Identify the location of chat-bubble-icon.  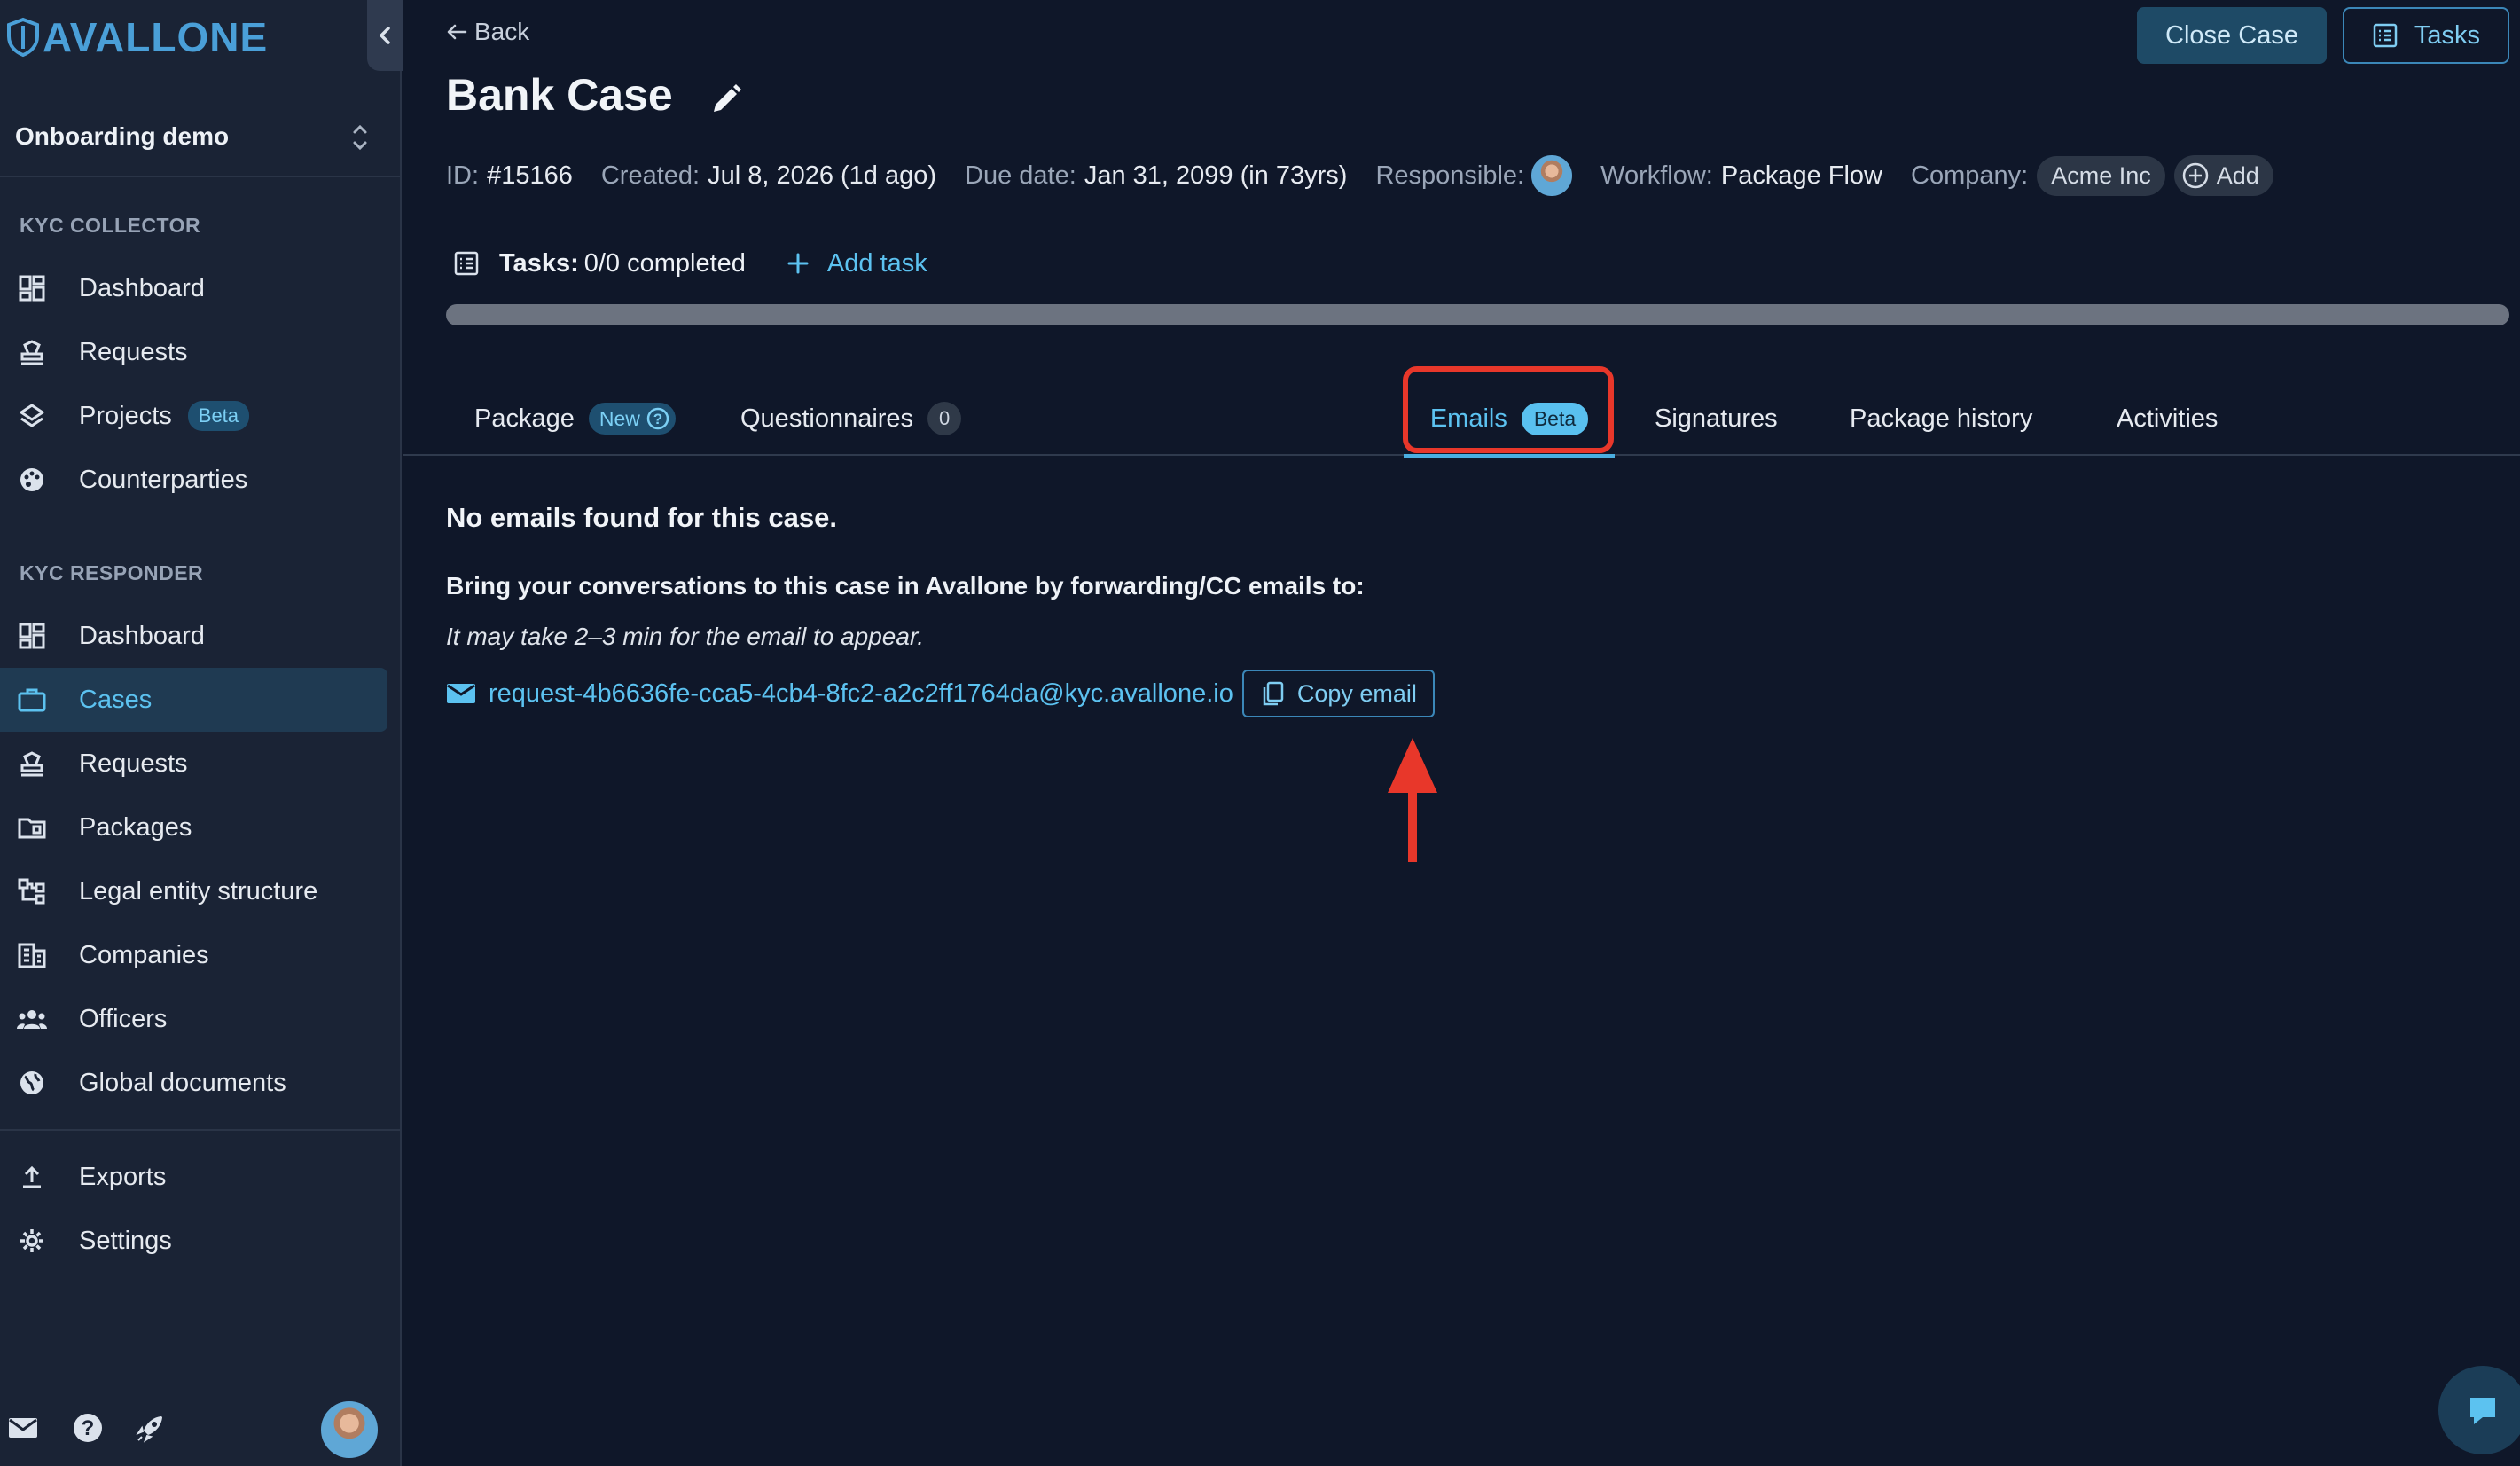
(2482, 1411).